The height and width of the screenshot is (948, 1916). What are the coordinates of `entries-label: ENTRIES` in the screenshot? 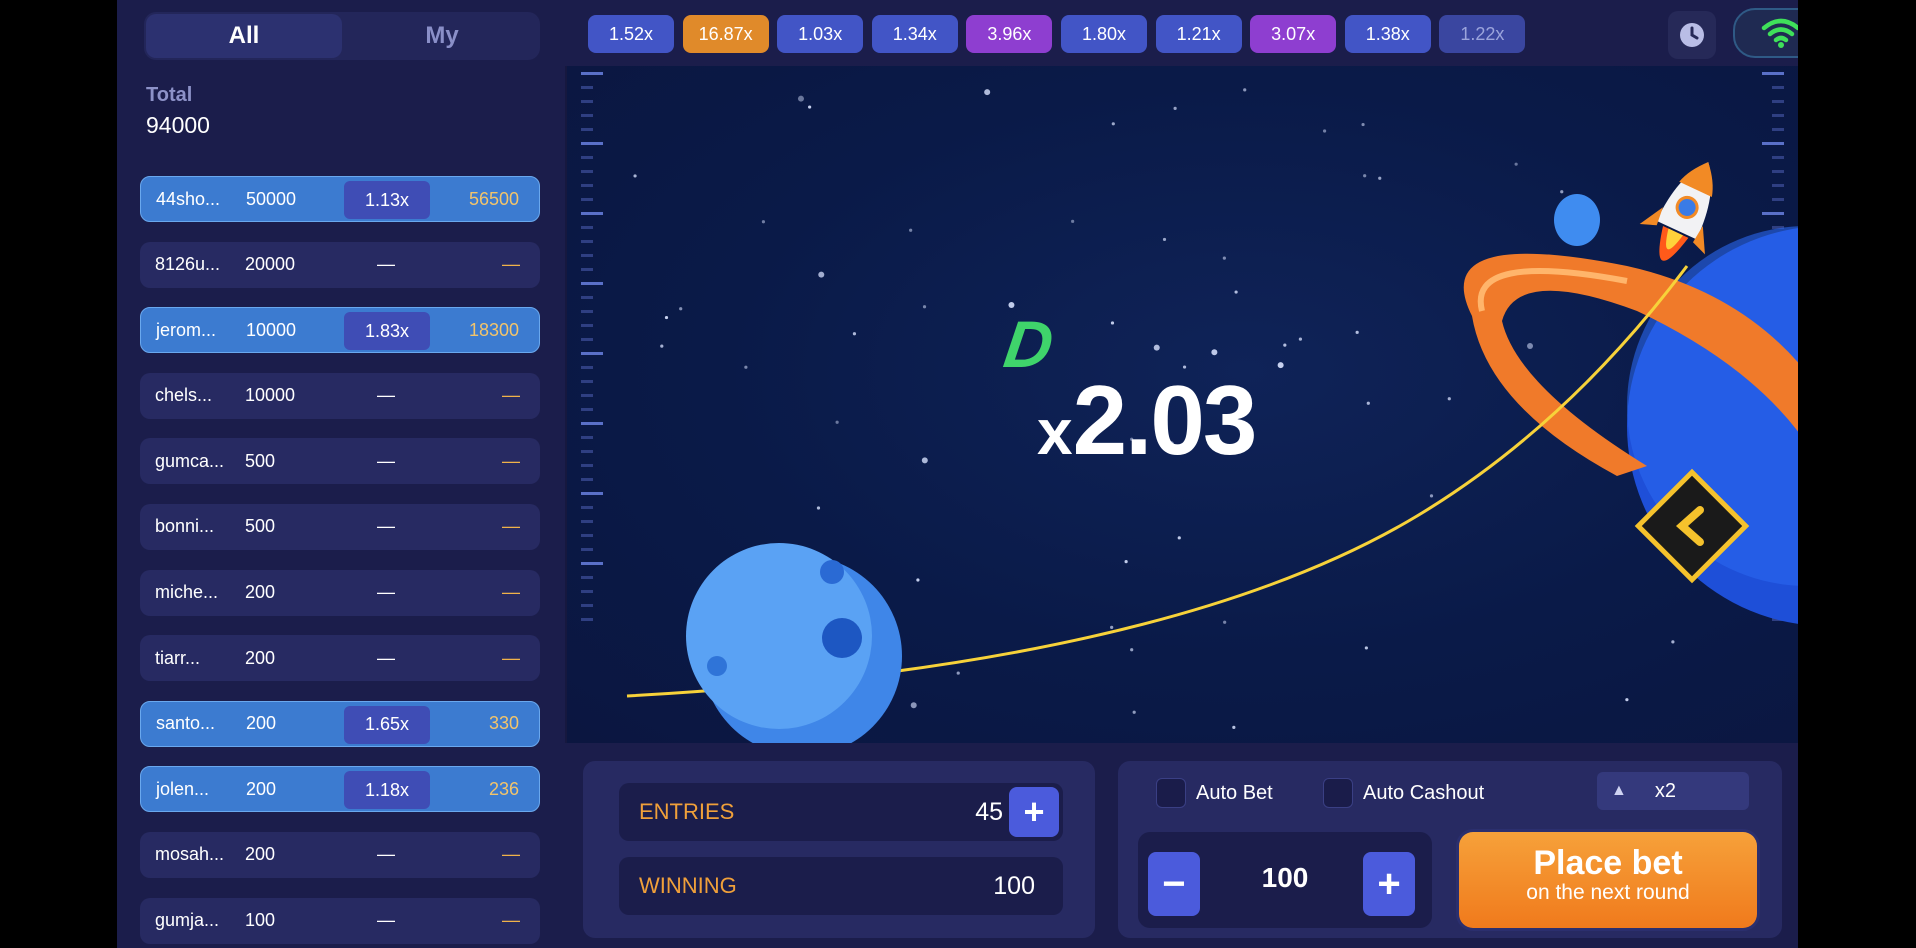 It's located at (687, 811).